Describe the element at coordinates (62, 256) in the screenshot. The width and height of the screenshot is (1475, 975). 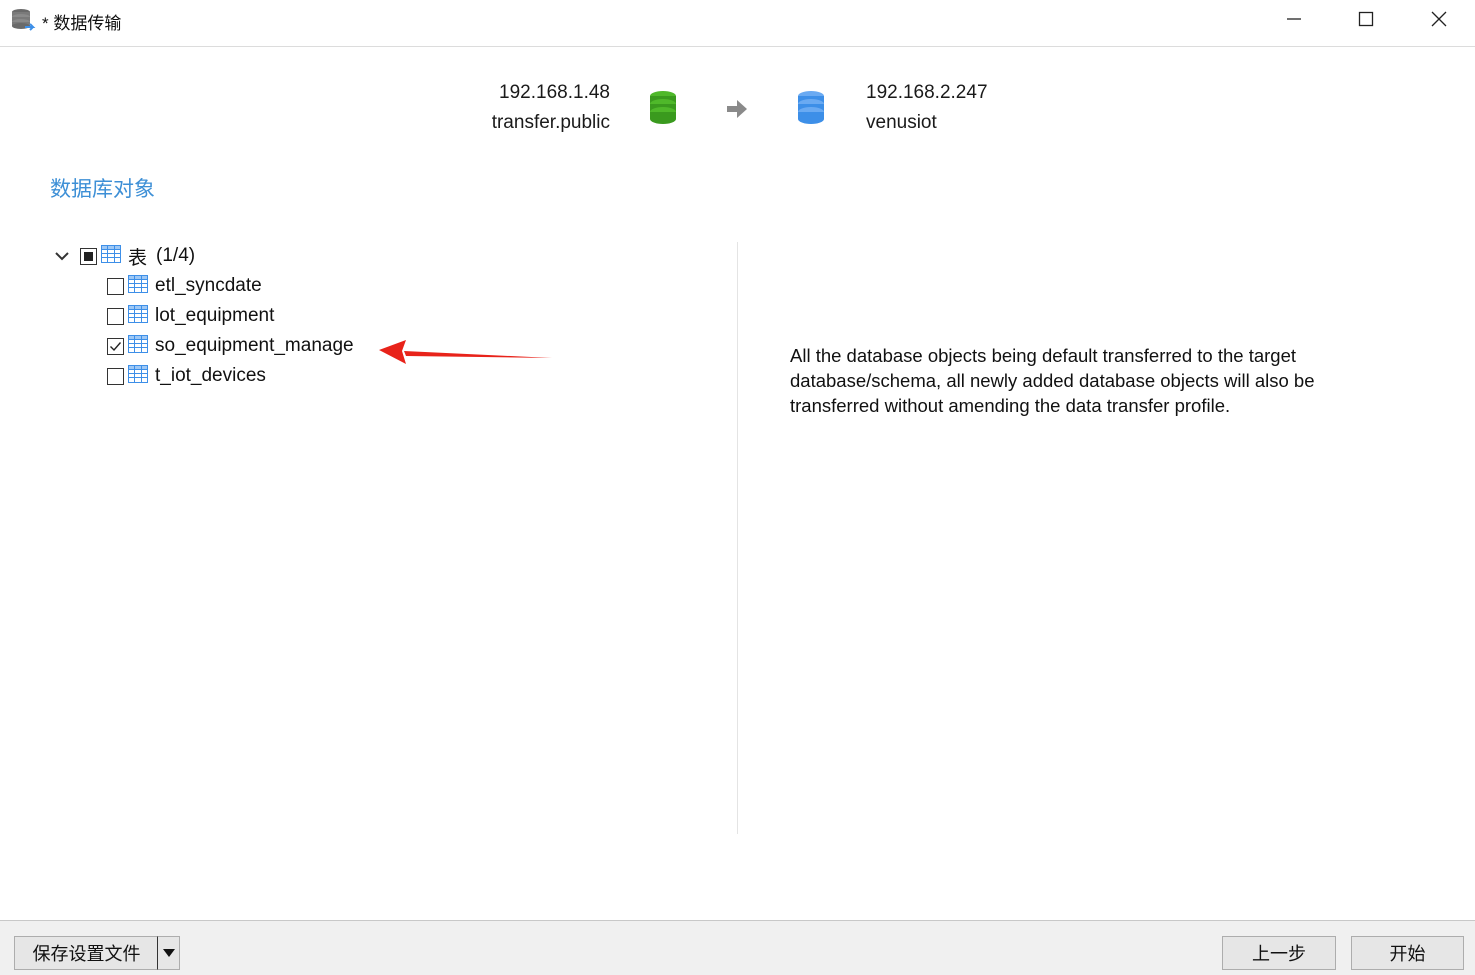
I see `chevron-down-icon` at that location.